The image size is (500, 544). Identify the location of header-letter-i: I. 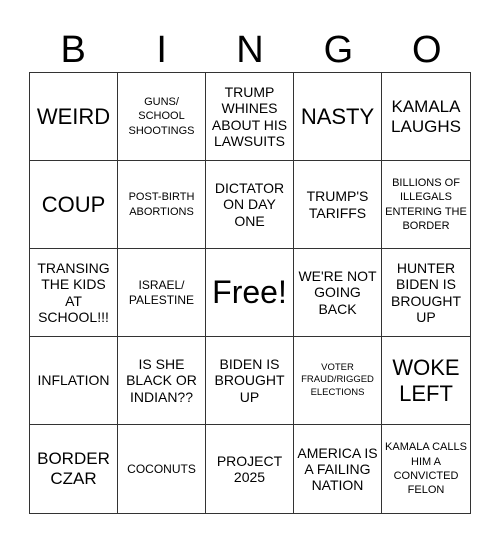
(161, 50).